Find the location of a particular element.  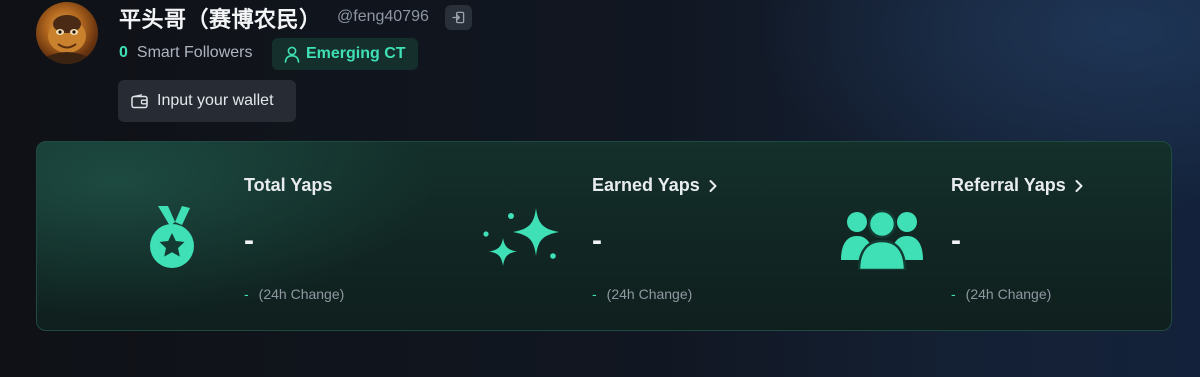

avatar is located at coordinates (67, 33).